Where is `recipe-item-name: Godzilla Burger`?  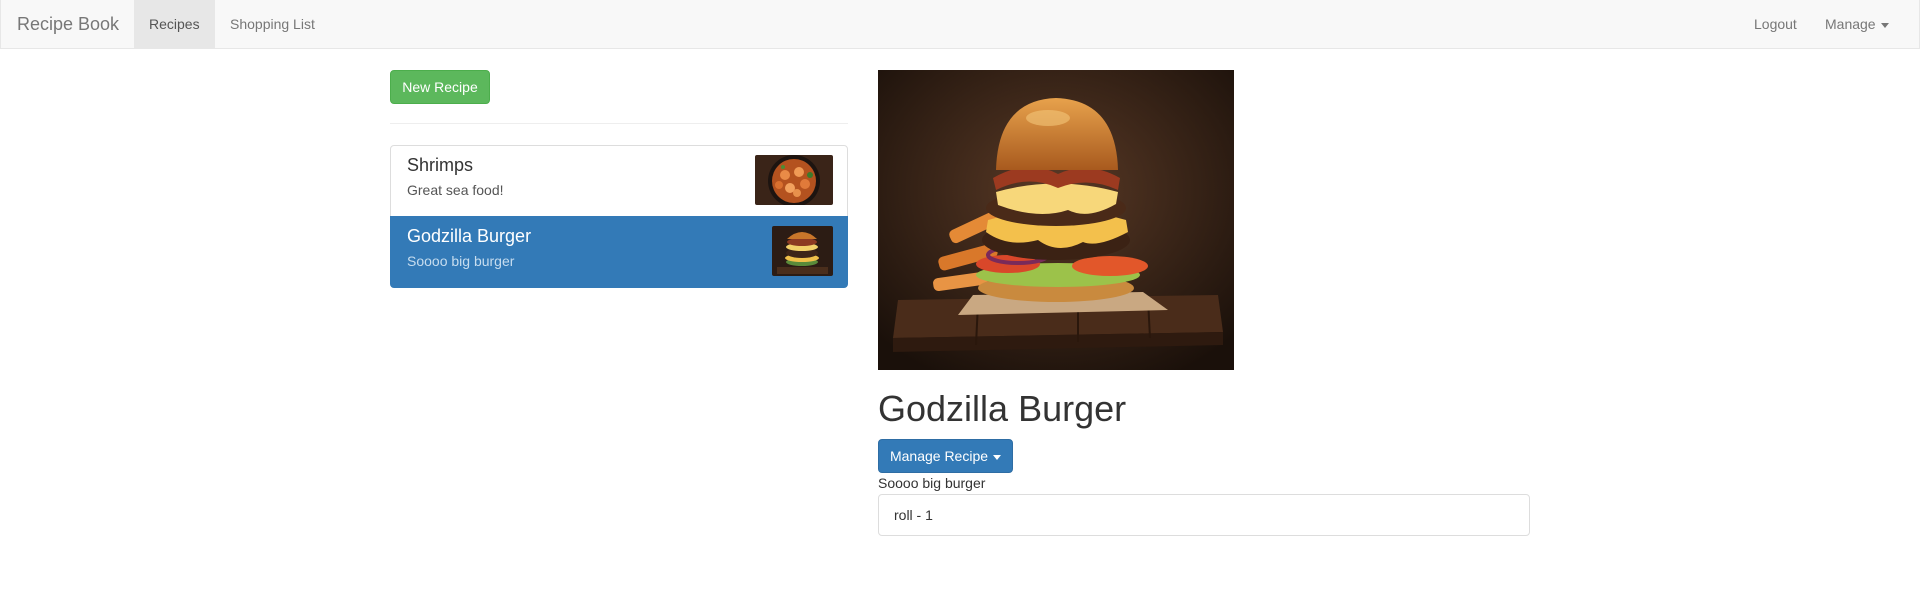
recipe-item-name: Godzilla Burger is located at coordinates (469, 236).